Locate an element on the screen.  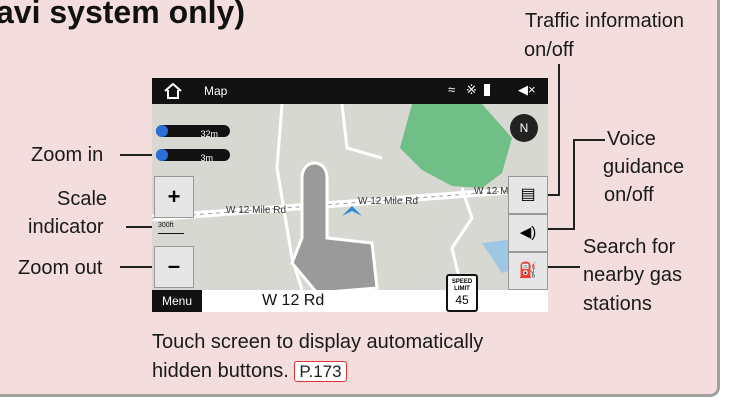
label-zoom-in: Zoom in is located at coordinates (67, 155).